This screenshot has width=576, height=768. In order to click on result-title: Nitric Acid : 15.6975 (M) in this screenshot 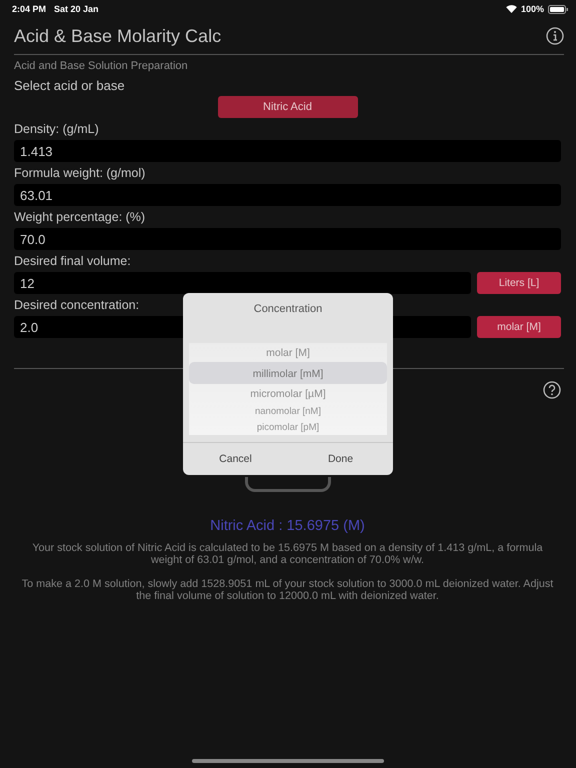, I will do `click(287, 526)`.